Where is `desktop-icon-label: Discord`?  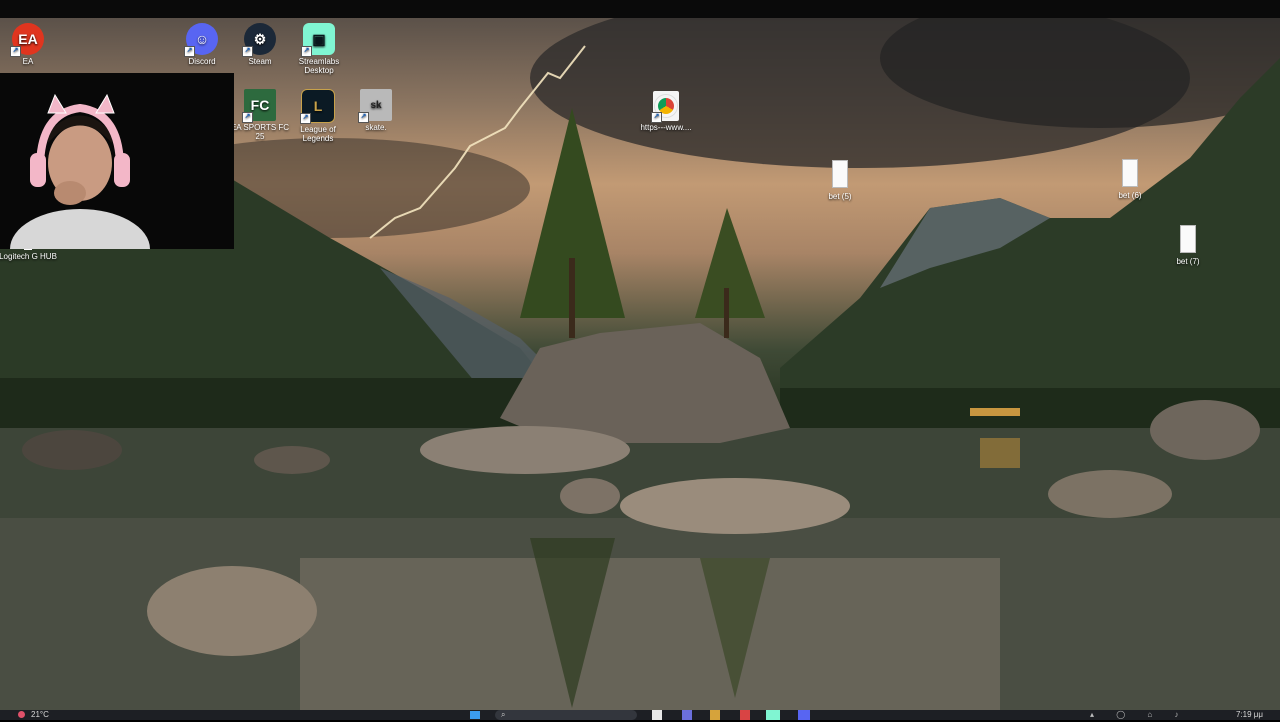
desktop-icon-label: Discord is located at coordinates (202, 61).